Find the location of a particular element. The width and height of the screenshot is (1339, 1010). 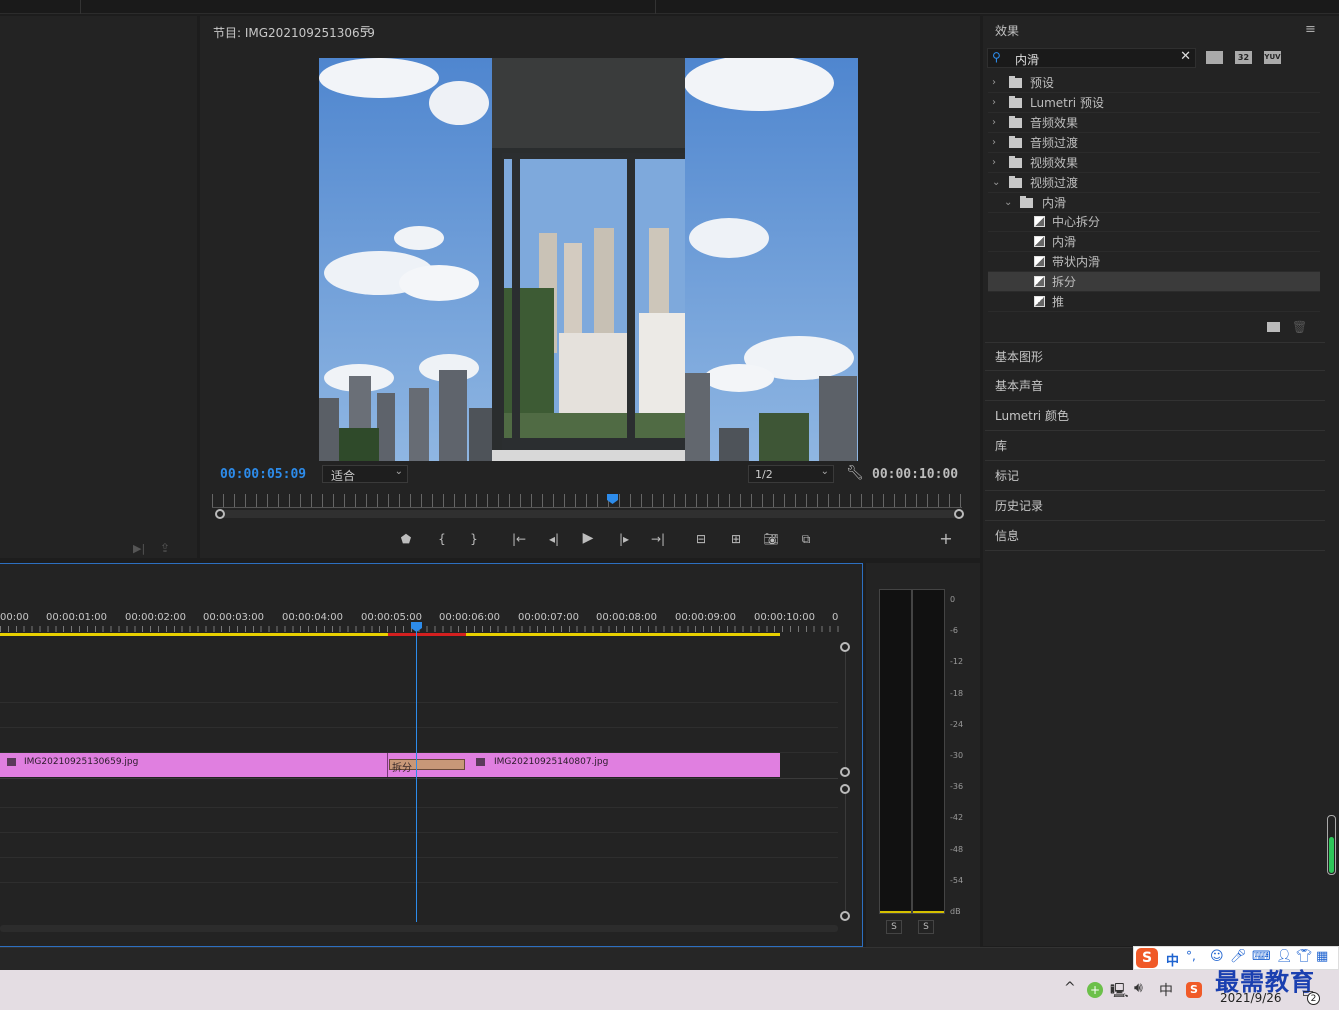

scroll-handle-left is located at coordinates (220, 514).